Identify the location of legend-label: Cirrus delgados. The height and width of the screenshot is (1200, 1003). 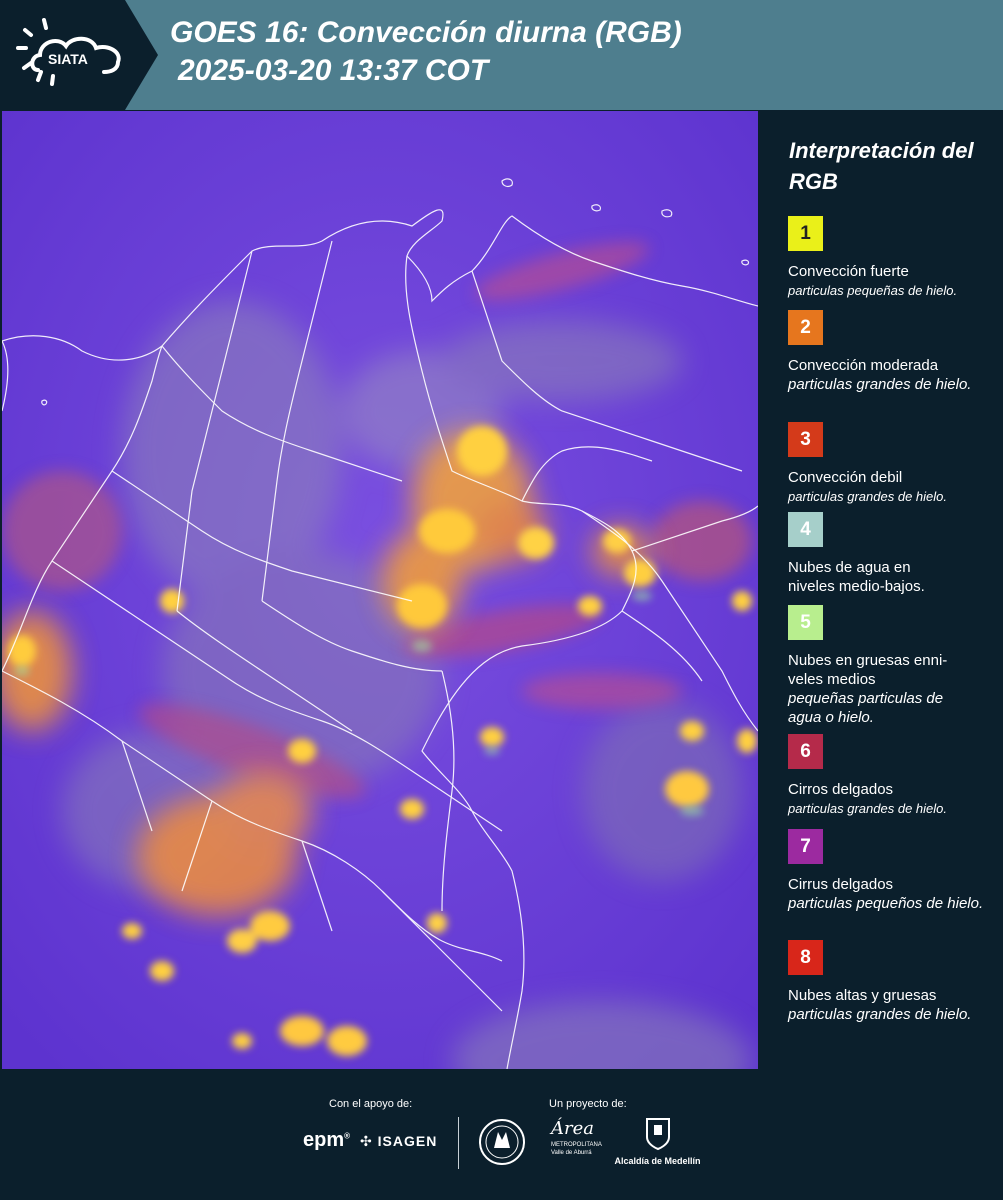
(841, 884).